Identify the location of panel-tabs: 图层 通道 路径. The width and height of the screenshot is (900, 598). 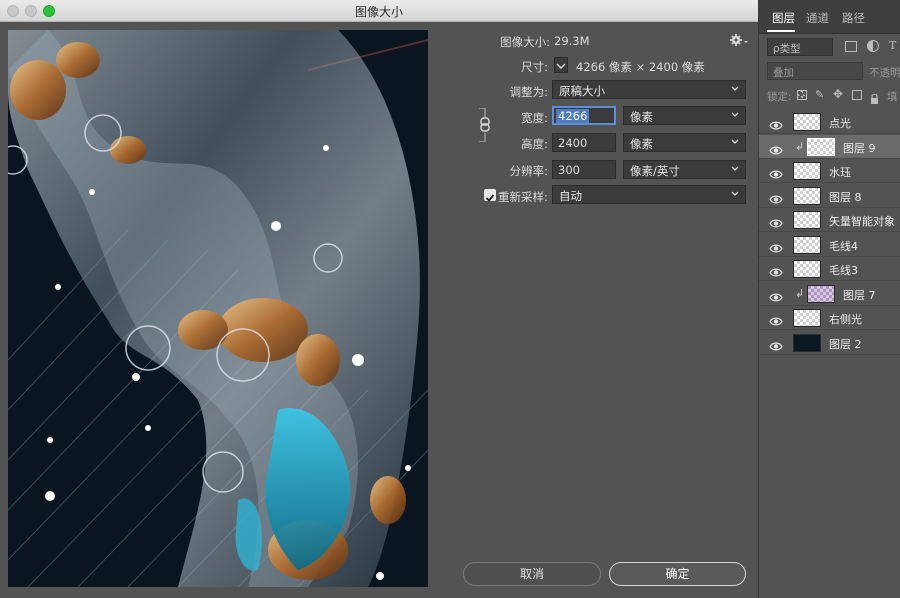
(829, 17).